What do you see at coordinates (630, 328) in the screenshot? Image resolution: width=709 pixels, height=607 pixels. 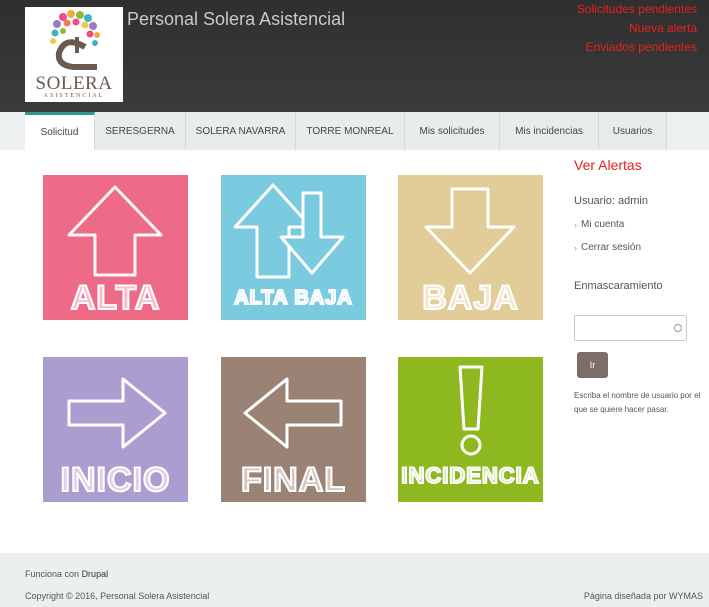 I see `masquerade-input` at bounding box center [630, 328].